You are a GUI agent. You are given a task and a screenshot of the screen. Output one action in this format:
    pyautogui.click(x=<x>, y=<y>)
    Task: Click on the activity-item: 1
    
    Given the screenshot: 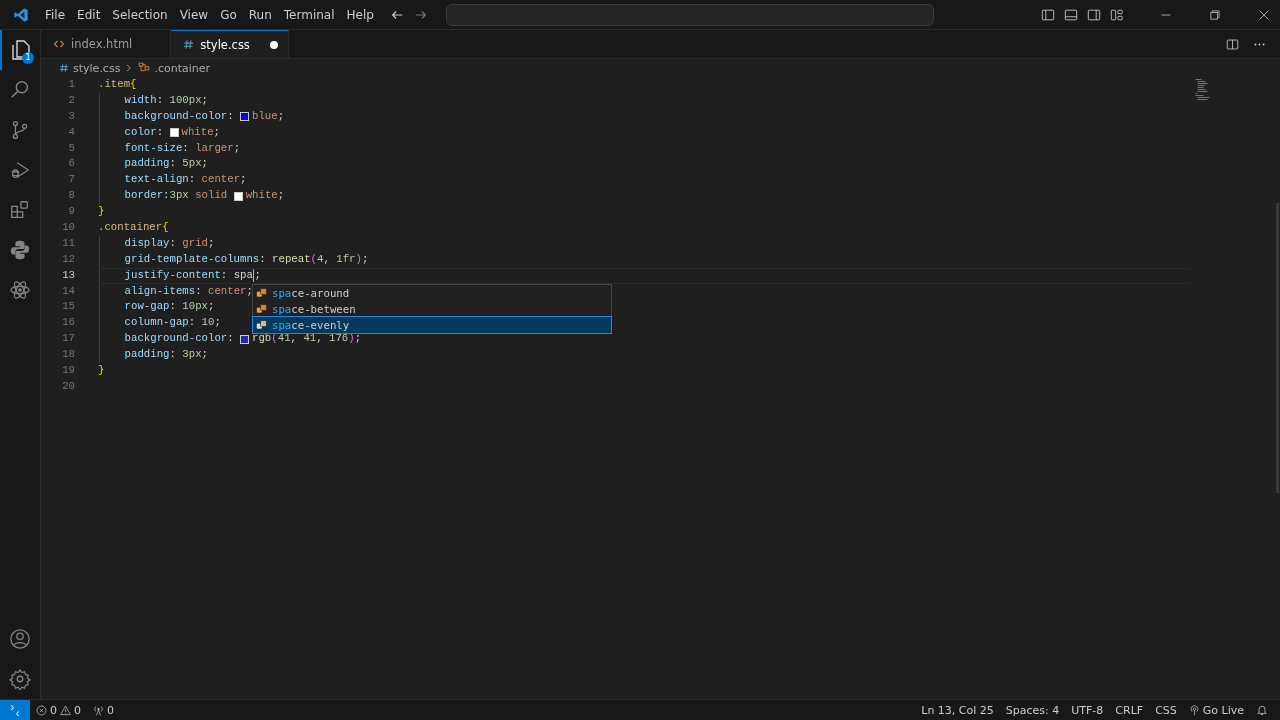 What is the action you would take?
    pyautogui.click(x=20, y=50)
    